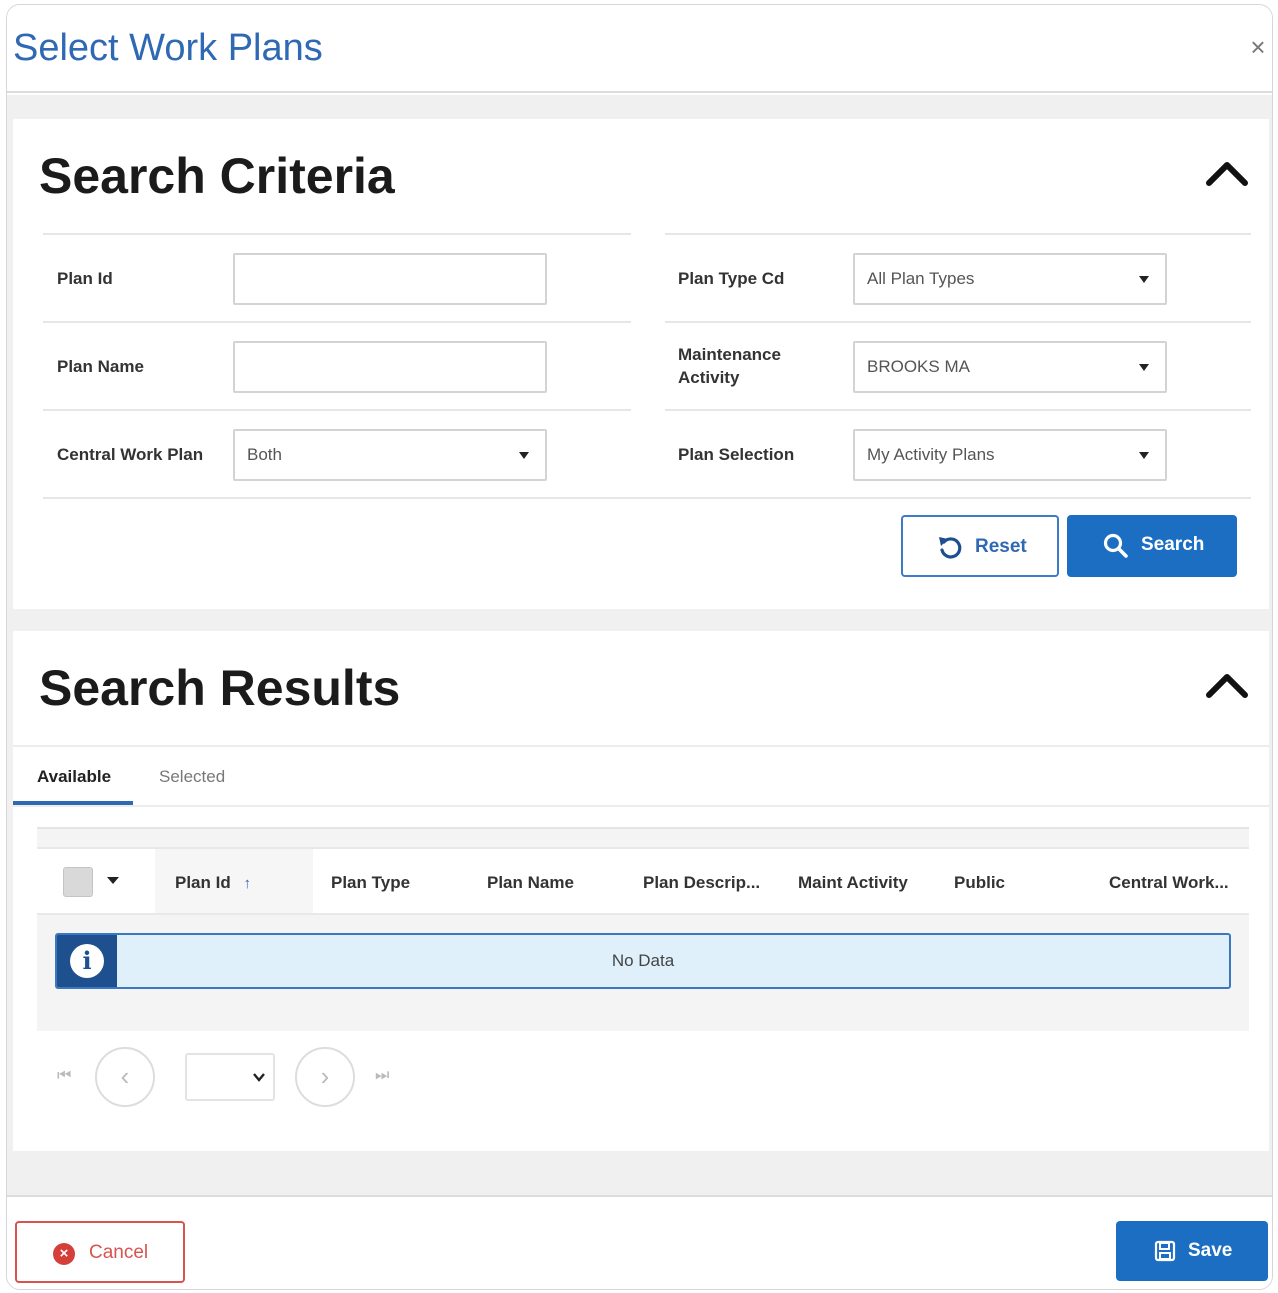  I want to click on search-results-title: Search Results, so click(220, 688).